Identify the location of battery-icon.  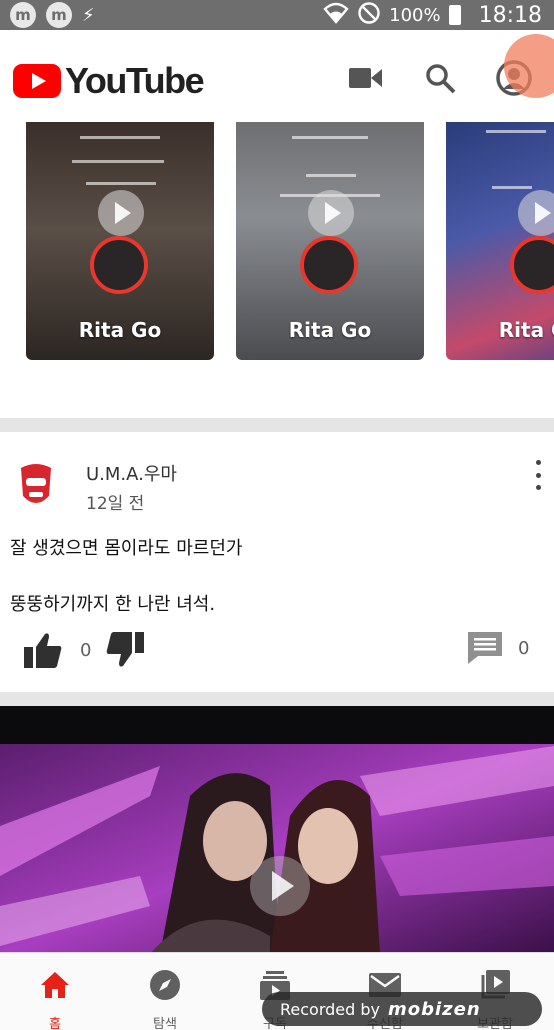
(454, 15).